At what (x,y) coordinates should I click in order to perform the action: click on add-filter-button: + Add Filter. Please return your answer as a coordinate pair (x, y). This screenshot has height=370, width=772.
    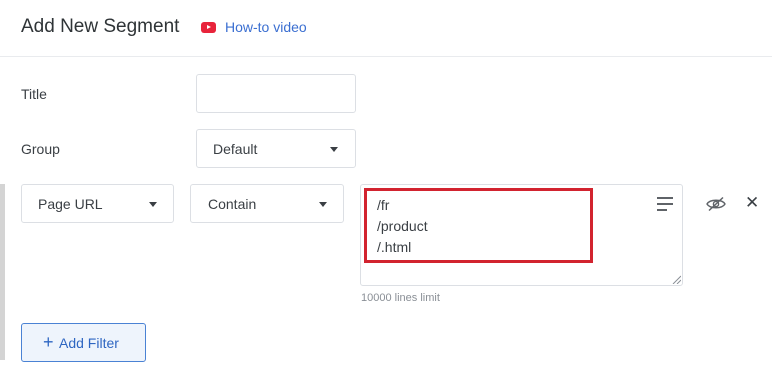
    Looking at the image, I should click on (83, 342).